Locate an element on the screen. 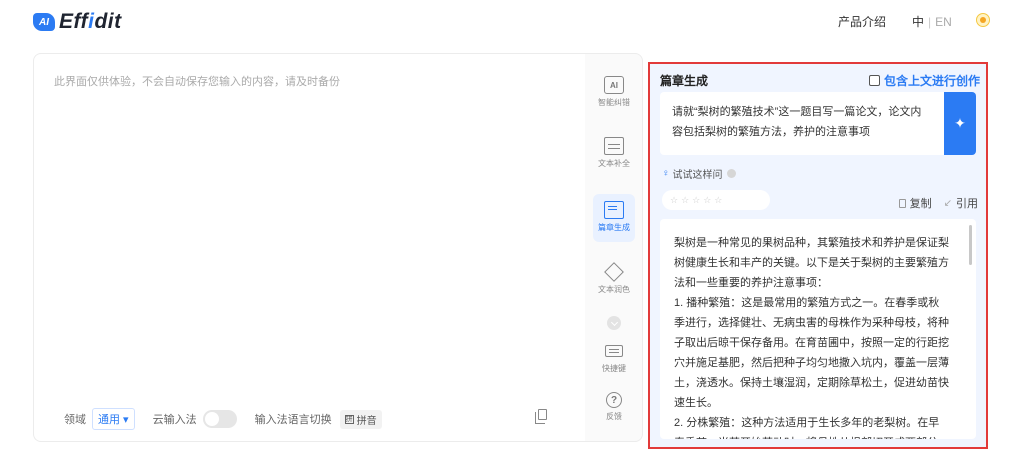  generate-button: ✦ is located at coordinates (960, 123).